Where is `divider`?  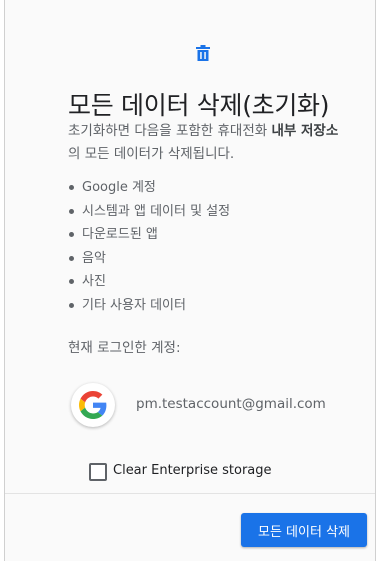
divider is located at coordinates (190, 493).